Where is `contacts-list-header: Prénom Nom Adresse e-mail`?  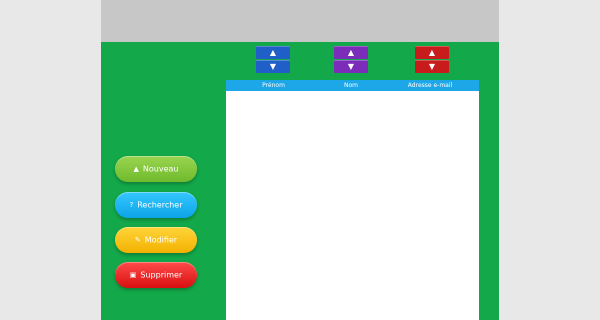 contacts-list-header: Prénom Nom Adresse e-mail is located at coordinates (352, 85).